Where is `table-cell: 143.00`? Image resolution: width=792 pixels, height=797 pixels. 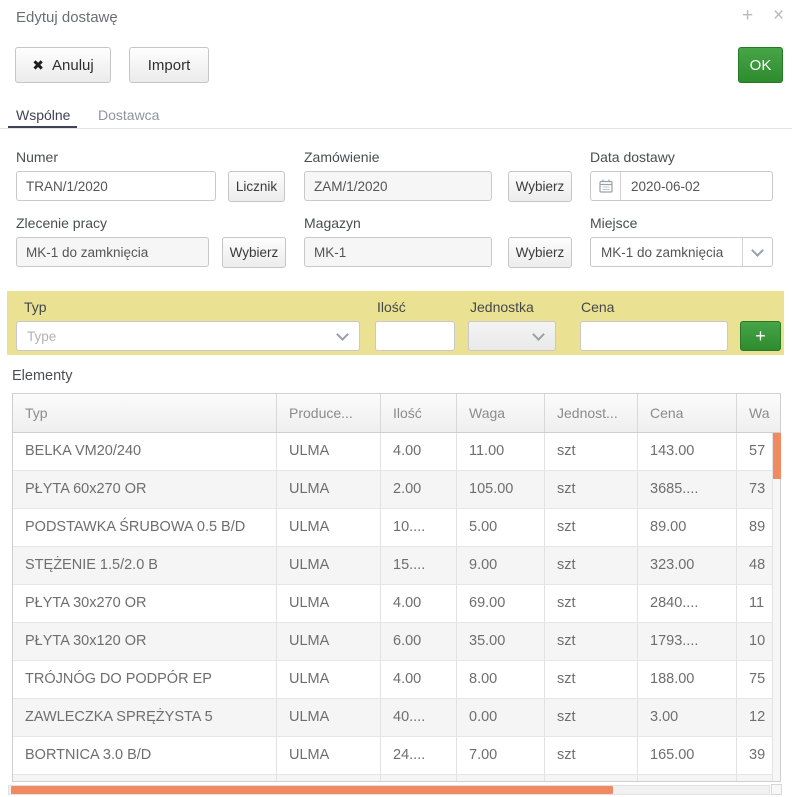
table-cell: 143.00 is located at coordinates (687, 451).